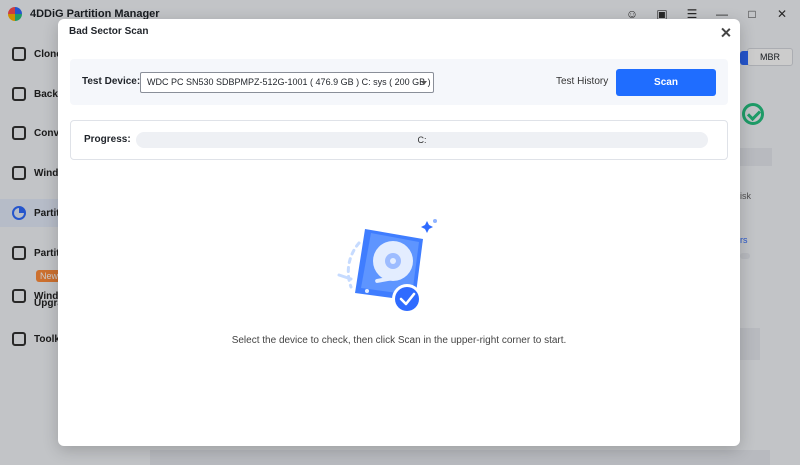 The height and width of the screenshot is (465, 800). I want to click on hard-drive-check-icon, so click(387, 266).